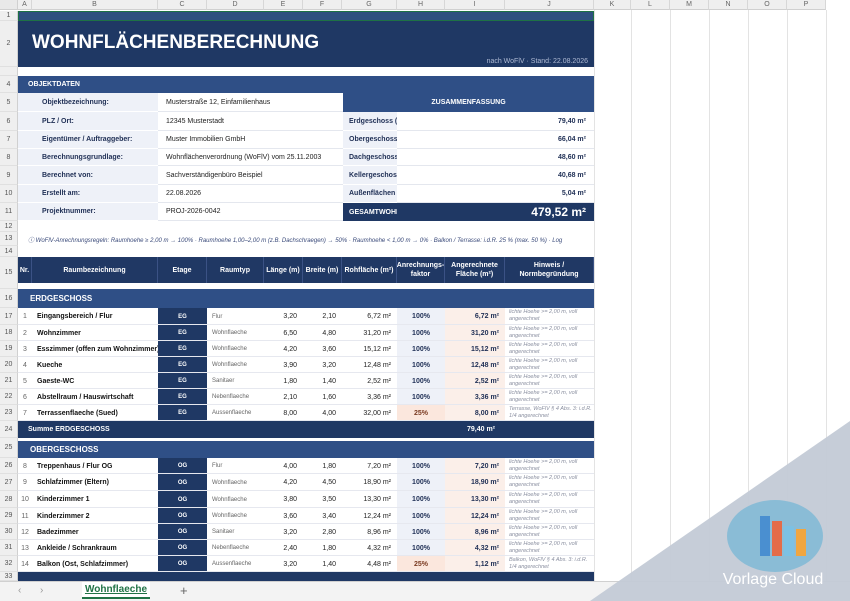  I want to click on room-type: Aussenflaeche, so click(235, 564).